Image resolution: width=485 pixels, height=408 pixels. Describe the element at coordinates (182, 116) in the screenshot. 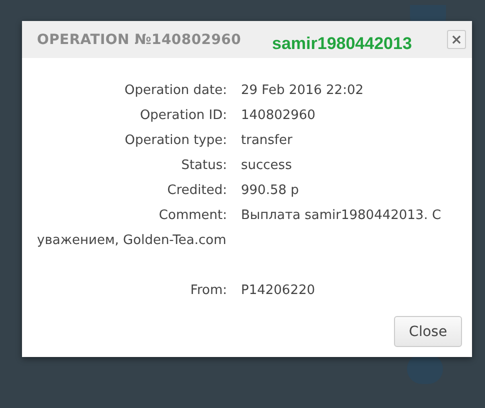

I see `field-label: Operation ID:` at that location.